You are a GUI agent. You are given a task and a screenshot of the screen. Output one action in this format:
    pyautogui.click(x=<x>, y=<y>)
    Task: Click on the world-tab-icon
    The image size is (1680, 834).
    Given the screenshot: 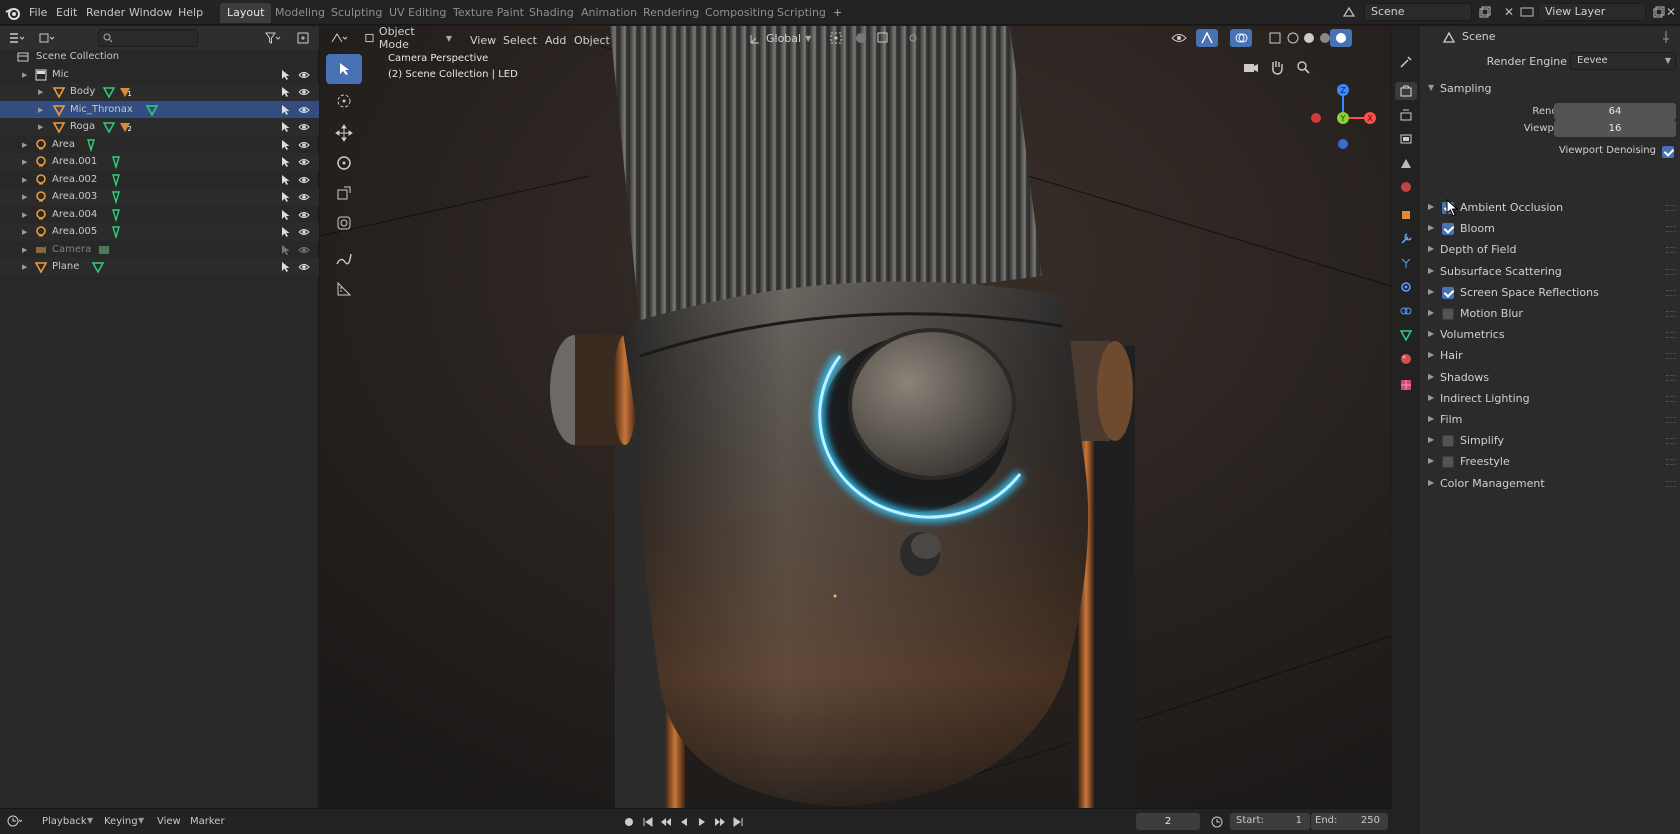 What is the action you would take?
    pyautogui.click(x=1406, y=187)
    